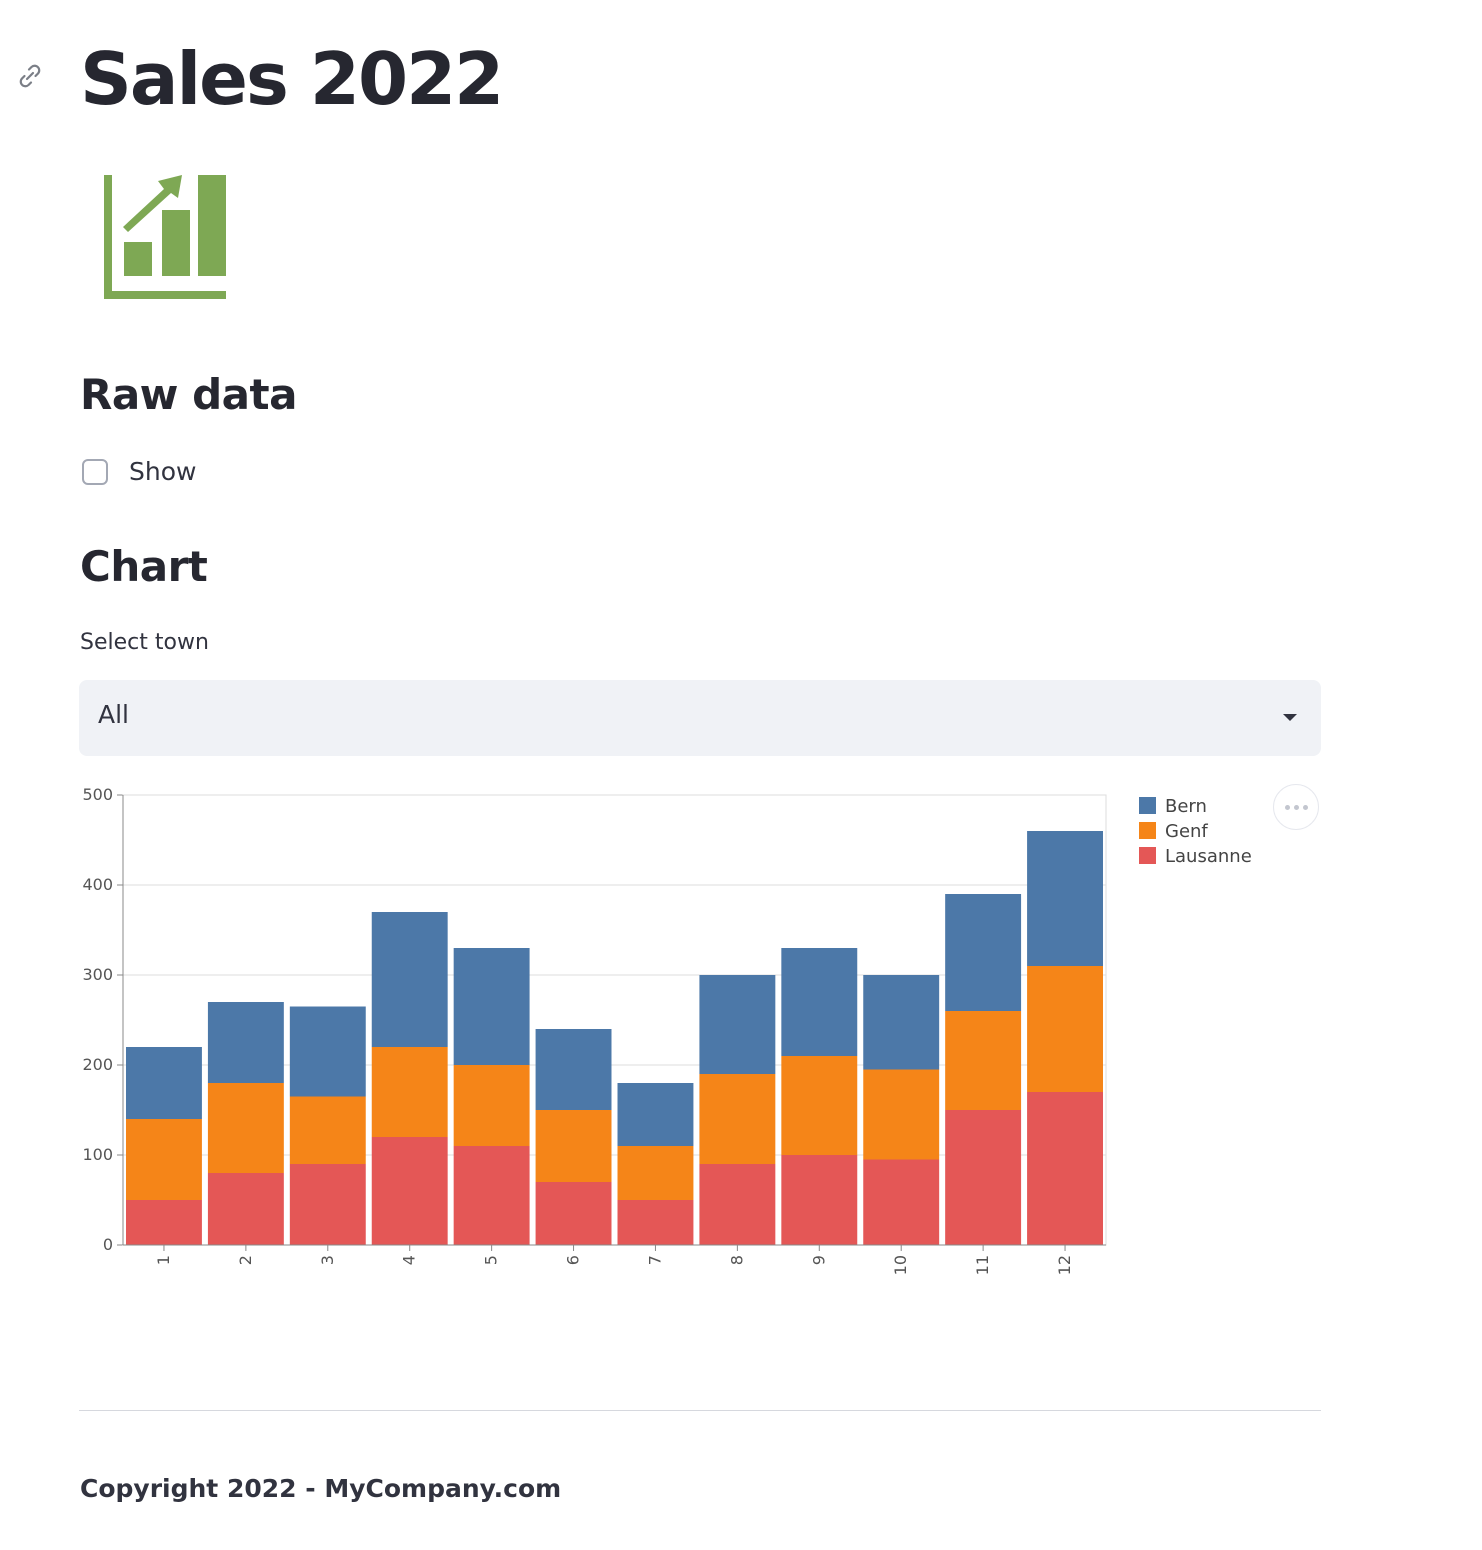 The image size is (1482, 1550). What do you see at coordinates (30, 76) in the screenshot?
I see `link-icon` at bounding box center [30, 76].